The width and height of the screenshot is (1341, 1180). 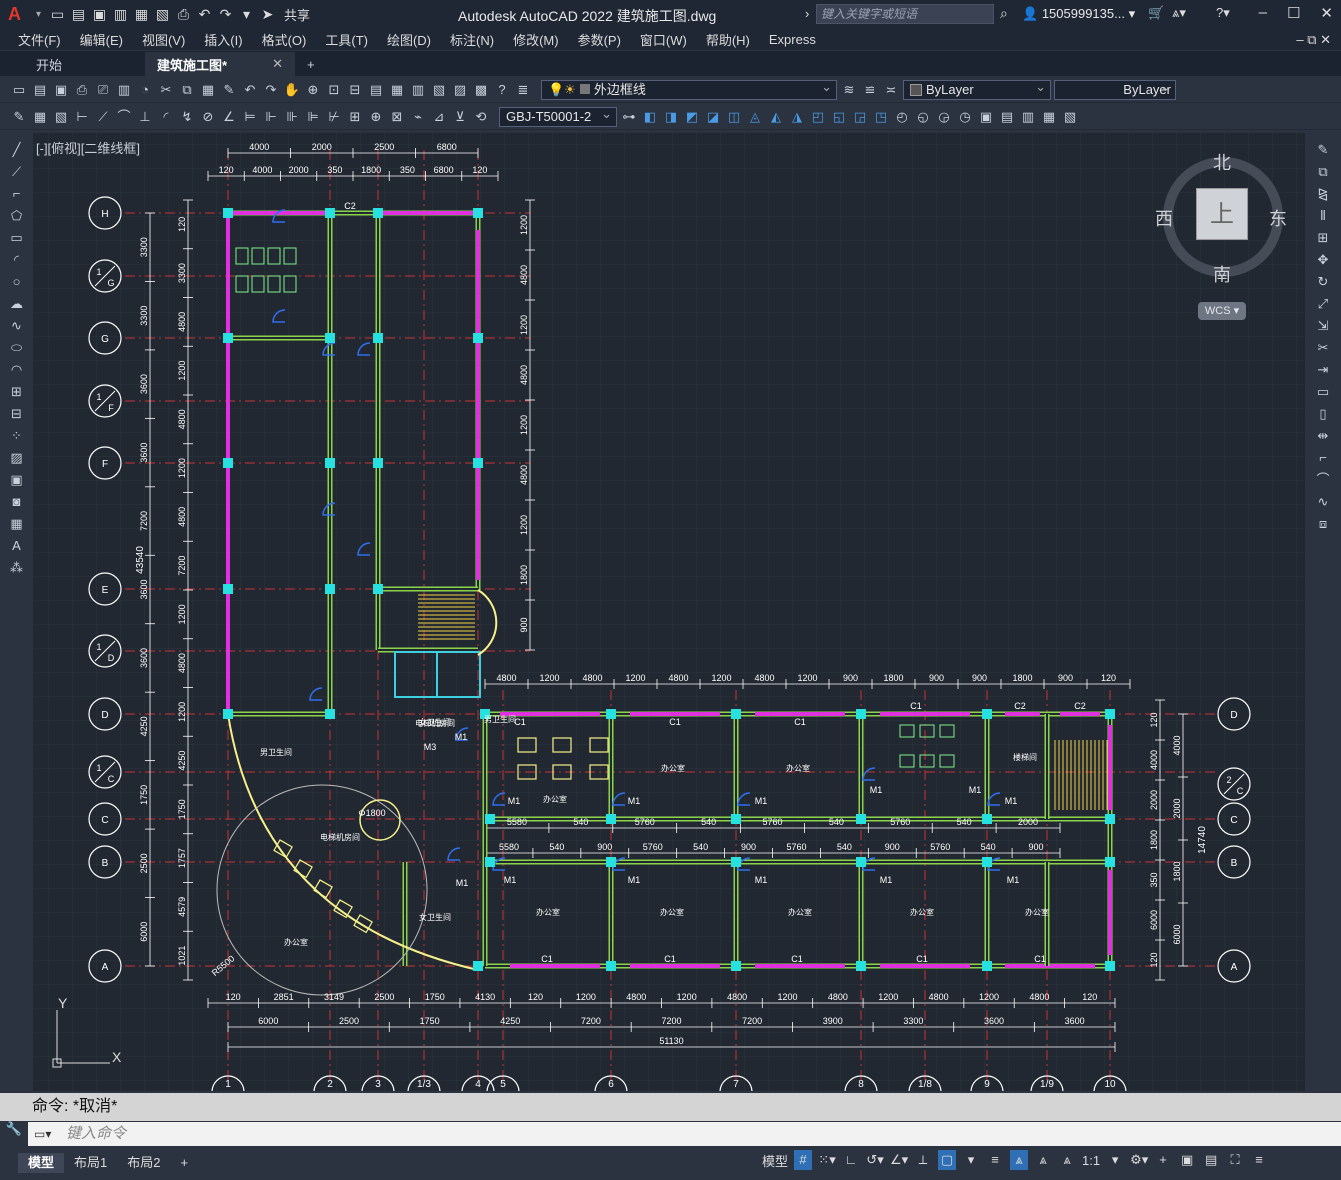 What do you see at coordinates (187, 117) in the screenshot?
I see `jogged-icon: ↯` at bounding box center [187, 117].